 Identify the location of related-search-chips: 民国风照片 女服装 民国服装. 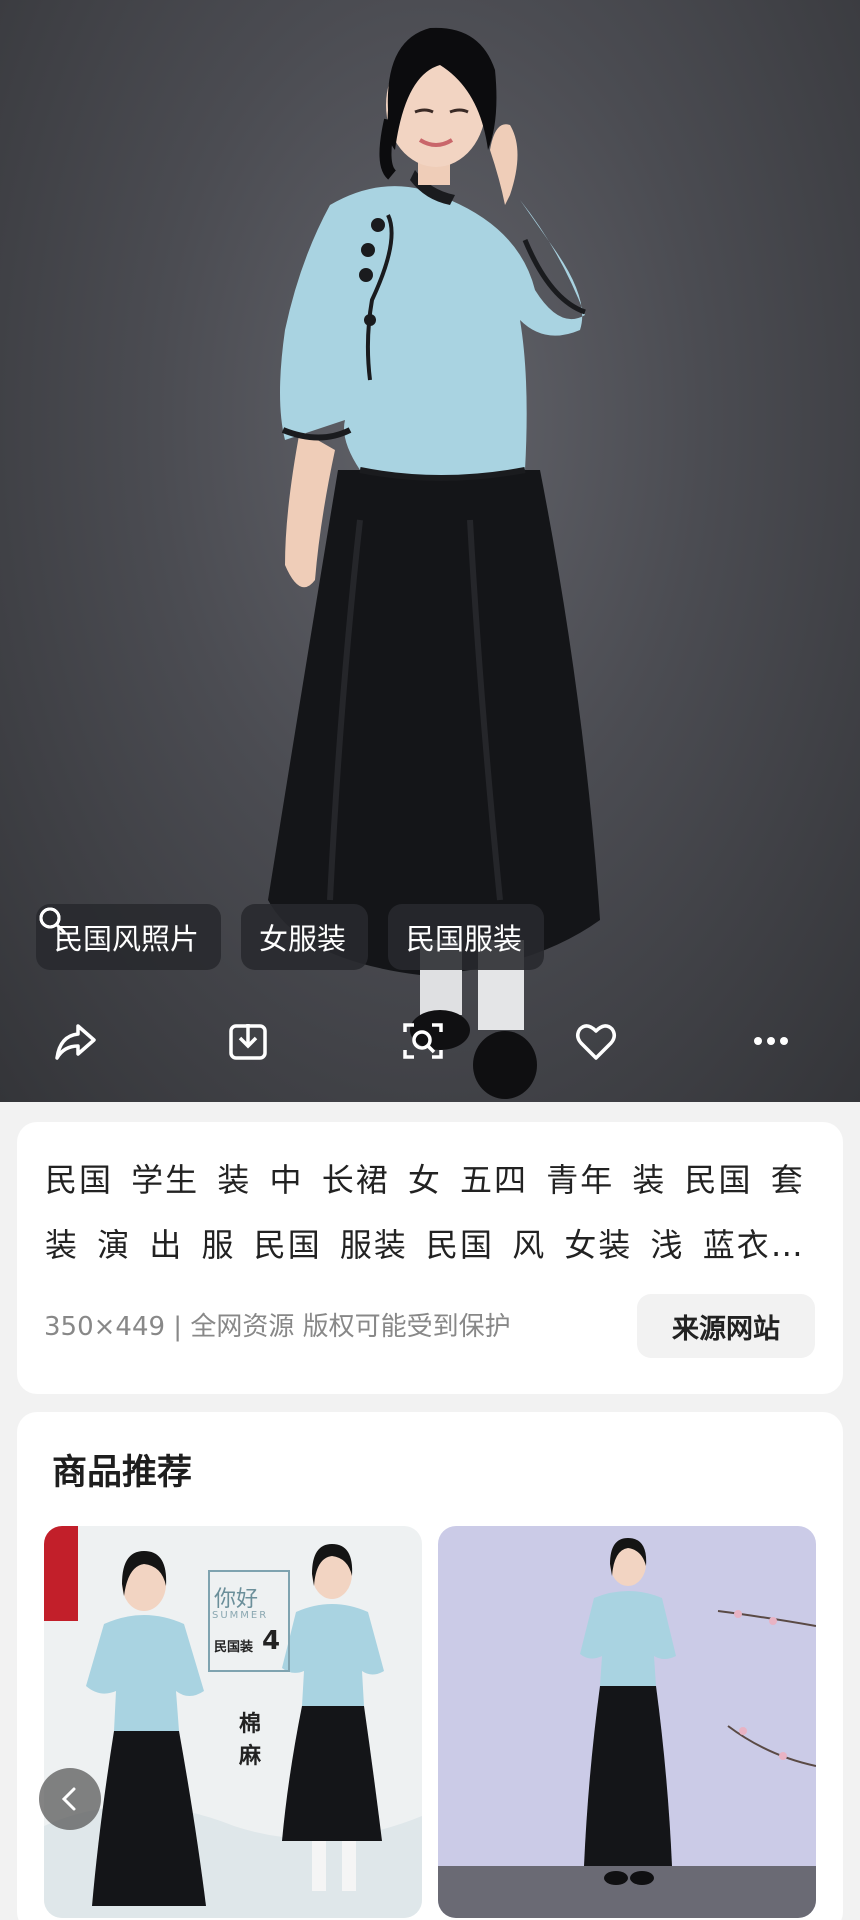
(290, 937).